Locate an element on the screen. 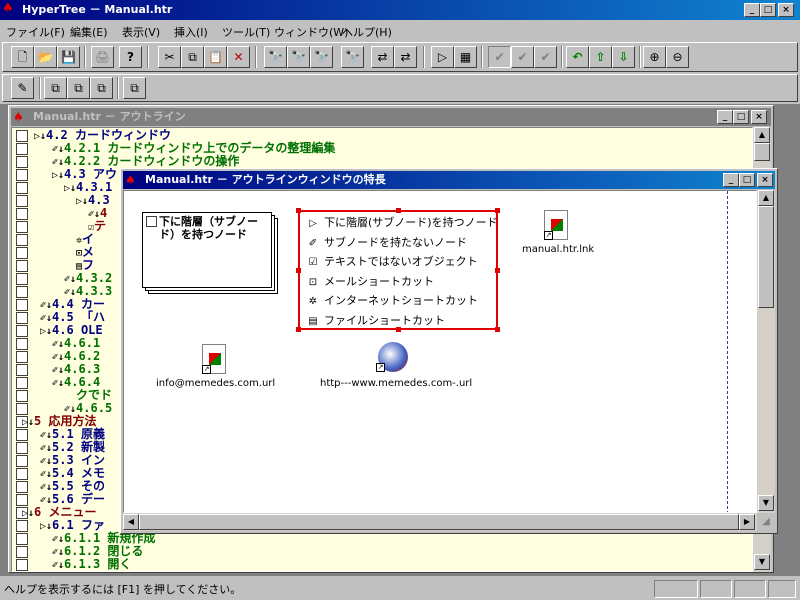 The width and height of the screenshot is (800, 600). zoom-in-icon: ⊕ is located at coordinates (654, 57).